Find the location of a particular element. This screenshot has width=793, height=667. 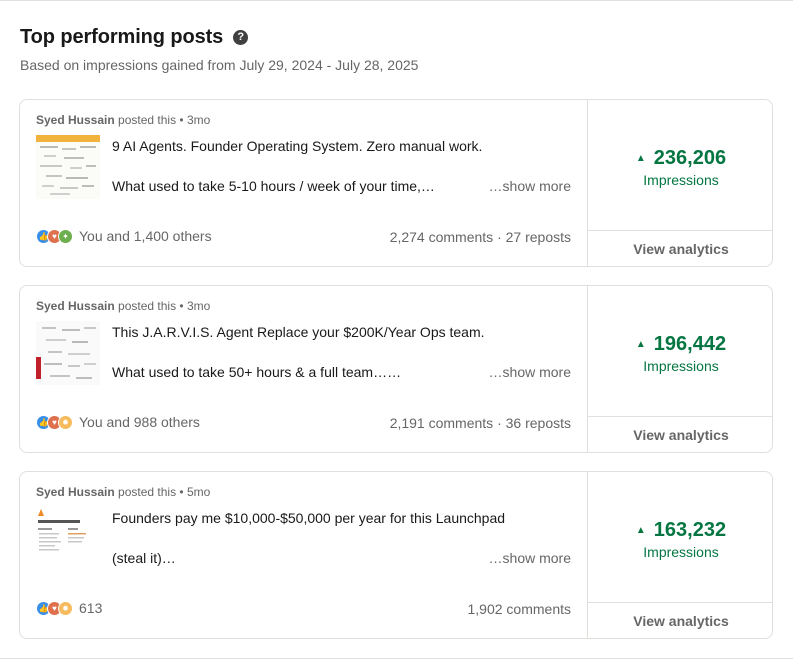

impressions-value: ▲ 163,232 is located at coordinates (681, 530).